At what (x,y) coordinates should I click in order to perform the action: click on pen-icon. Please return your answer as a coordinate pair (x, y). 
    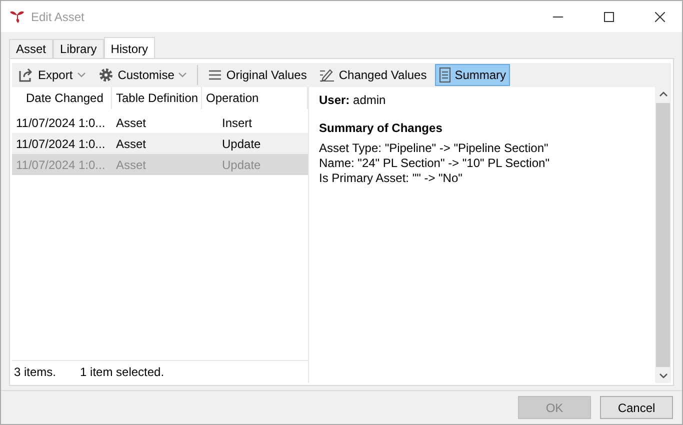
    Looking at the image, I should click on (326, 75).